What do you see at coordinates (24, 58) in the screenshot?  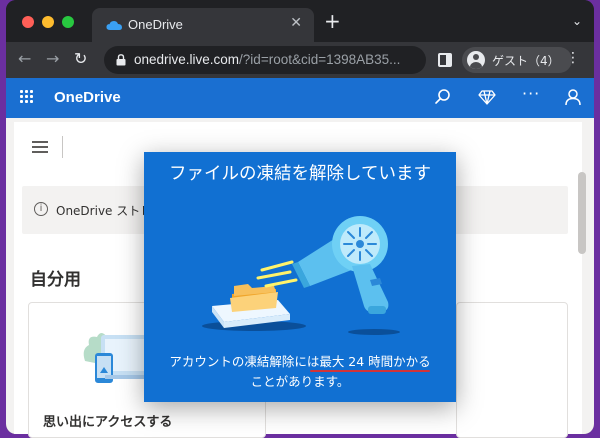 I see `back-button: ←` at bounding box center [24, 58].